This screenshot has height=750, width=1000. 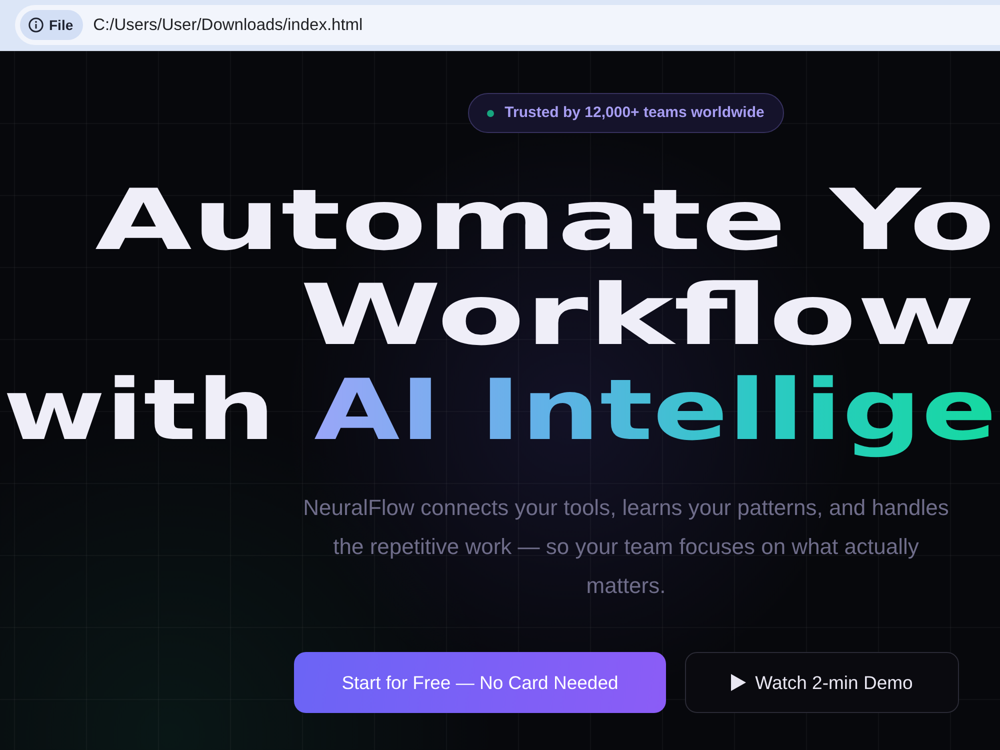 What do you see at coordinates (634, 112) in the screenshot?
I see `badge-text: Trusted by 12,000+ teams worldwide` at bounding box center [634, 112].